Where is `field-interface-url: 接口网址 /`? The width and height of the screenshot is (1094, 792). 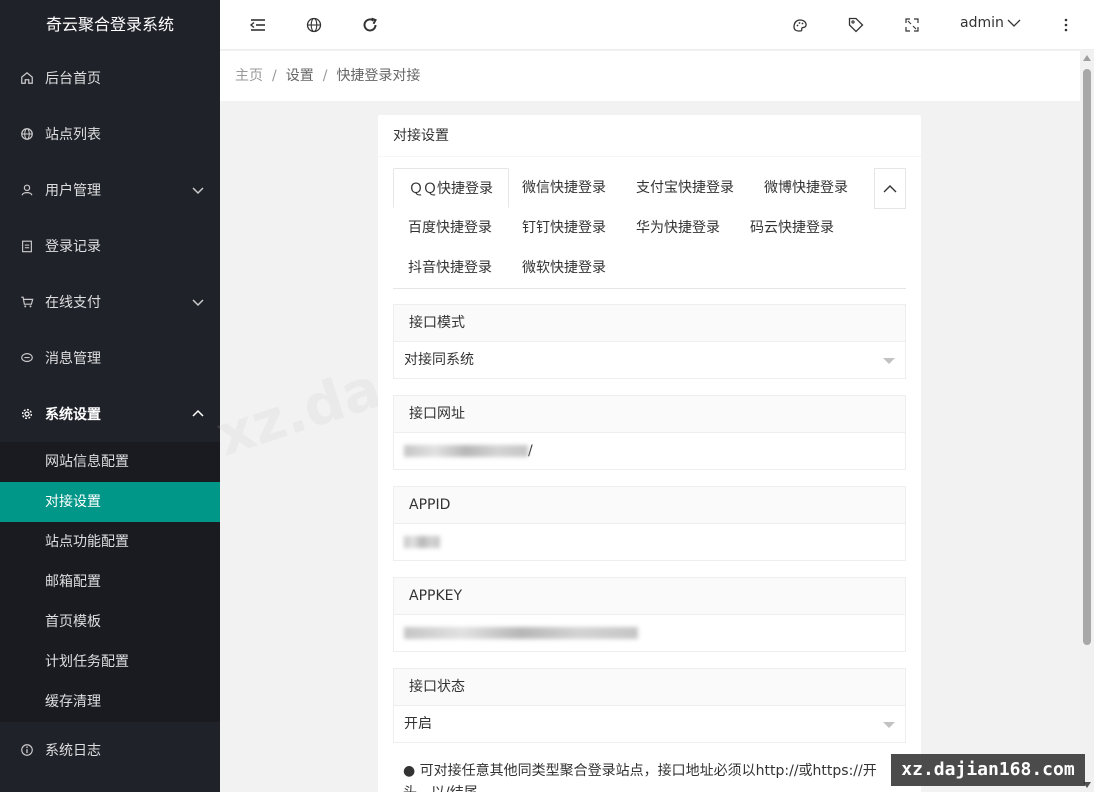
field-interface-url: 接口网址 / is located at coordinates (649, 432).